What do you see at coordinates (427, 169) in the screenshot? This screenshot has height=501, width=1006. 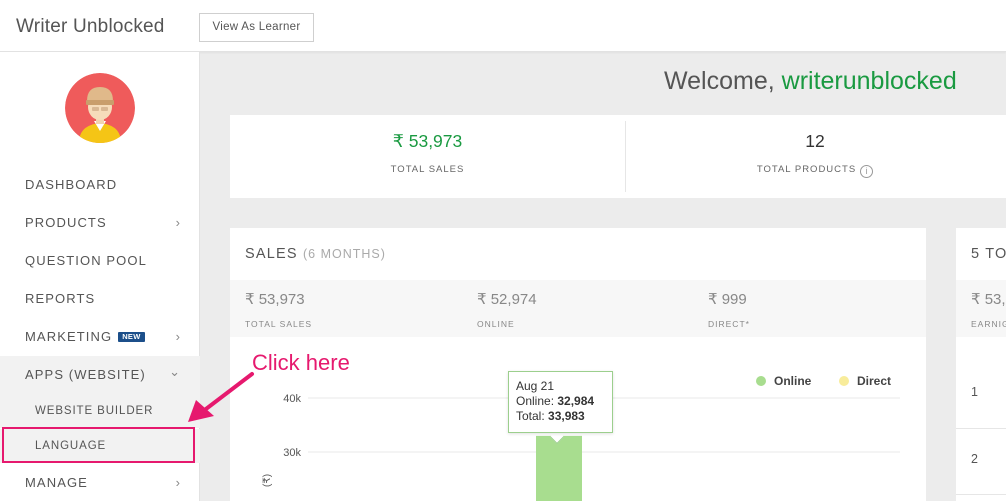 I see `total-sales-label: TOTAL SALES` at bounding box center [427, 169].